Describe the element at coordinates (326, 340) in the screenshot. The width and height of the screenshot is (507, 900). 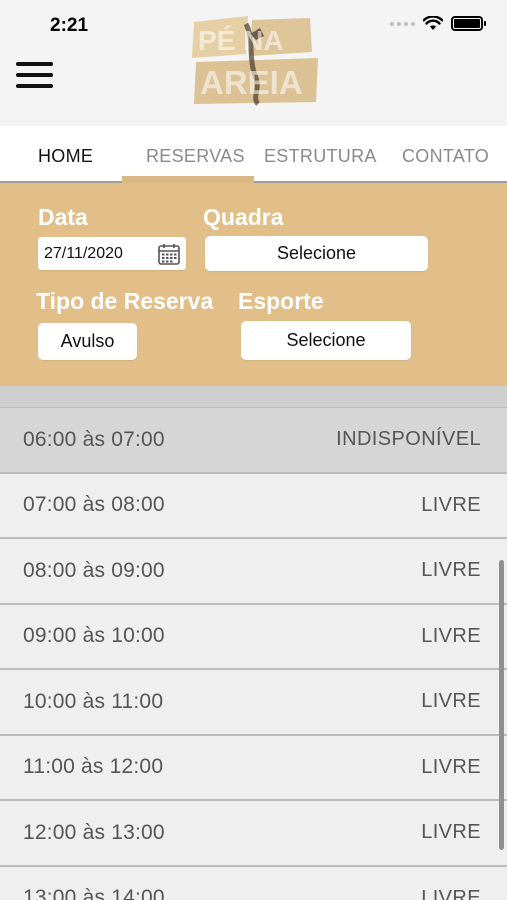
I see `sport-select: Selecione` at that location.